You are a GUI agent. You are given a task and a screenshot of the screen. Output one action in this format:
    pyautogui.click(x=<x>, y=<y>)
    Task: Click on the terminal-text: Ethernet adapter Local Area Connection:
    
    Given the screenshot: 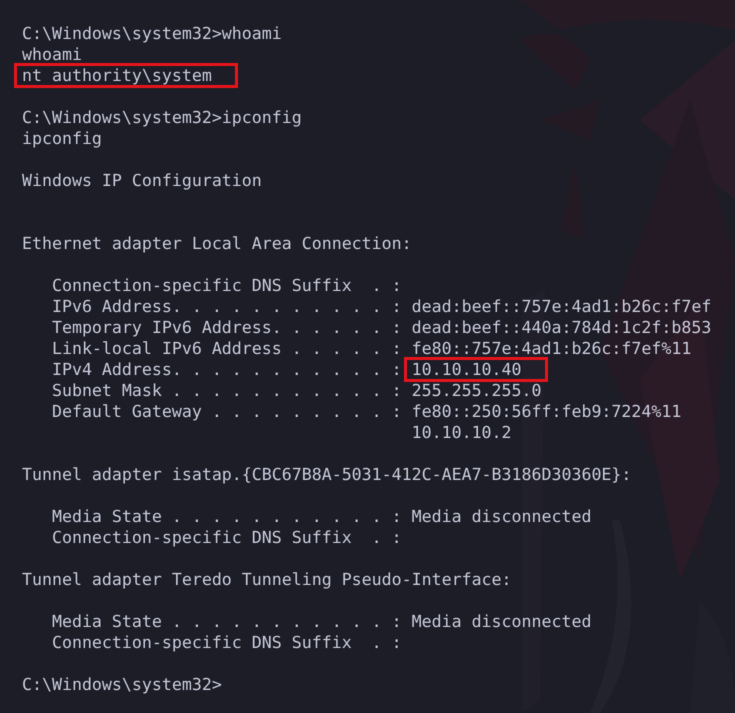 What is the action you would take?
    pyautogui.click(x=217, y=243)
    